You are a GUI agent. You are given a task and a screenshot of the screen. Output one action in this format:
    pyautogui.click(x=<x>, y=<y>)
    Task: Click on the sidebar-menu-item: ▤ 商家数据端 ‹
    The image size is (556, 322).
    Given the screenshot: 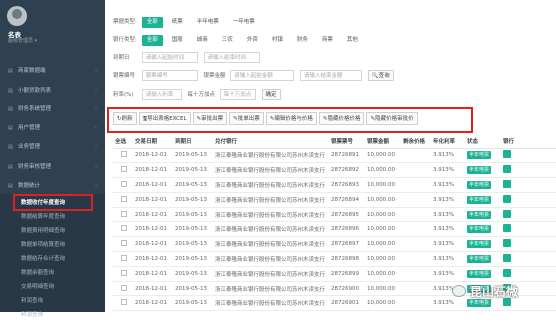 What is the action you would take?
    pyautogui.click(x=52, y=71)
    